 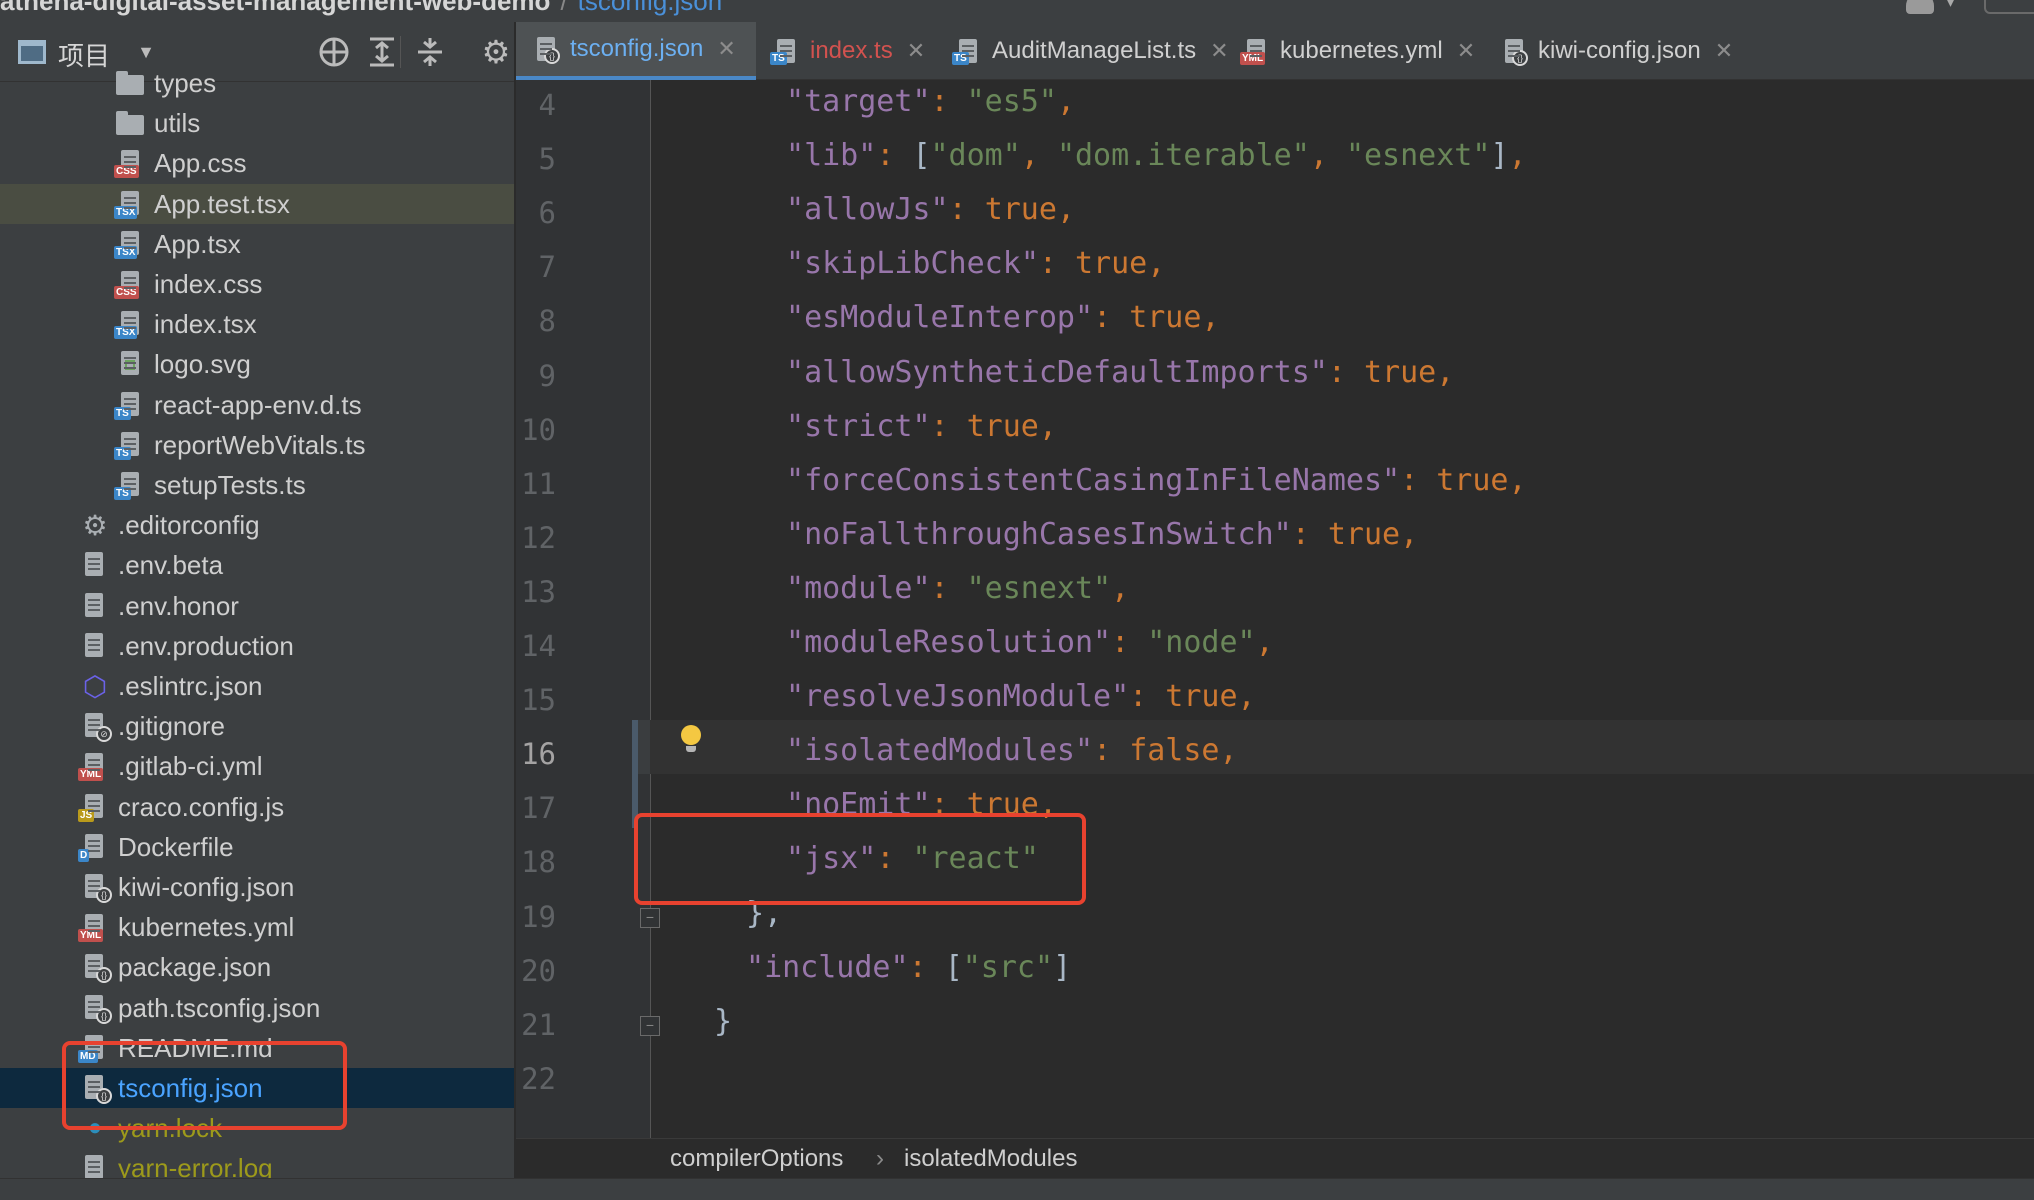 What do you see at coordinates (1210, 155) in the screenshot?
I see `json-array-value: ["dom", "dom.iterable", "esnext"]` at bounding box center [1210, 155].